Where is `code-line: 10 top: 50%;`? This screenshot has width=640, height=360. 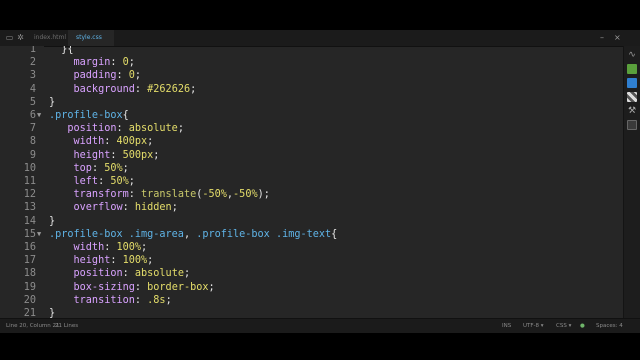
code-line: 10 top: 50%; is located at coordinates (312, 168).